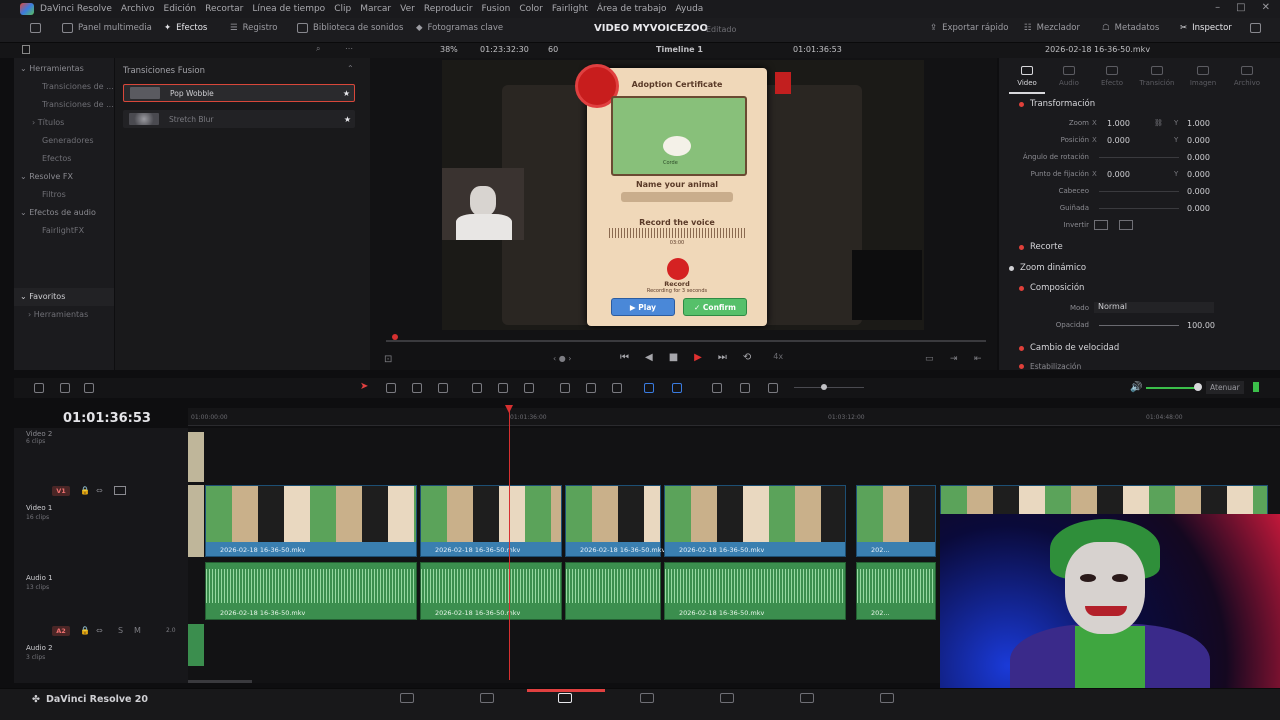  What do you see at coordinates (565, 388) in the screenshot?
I see `snapping-icon` at bounding box center [565, 388].